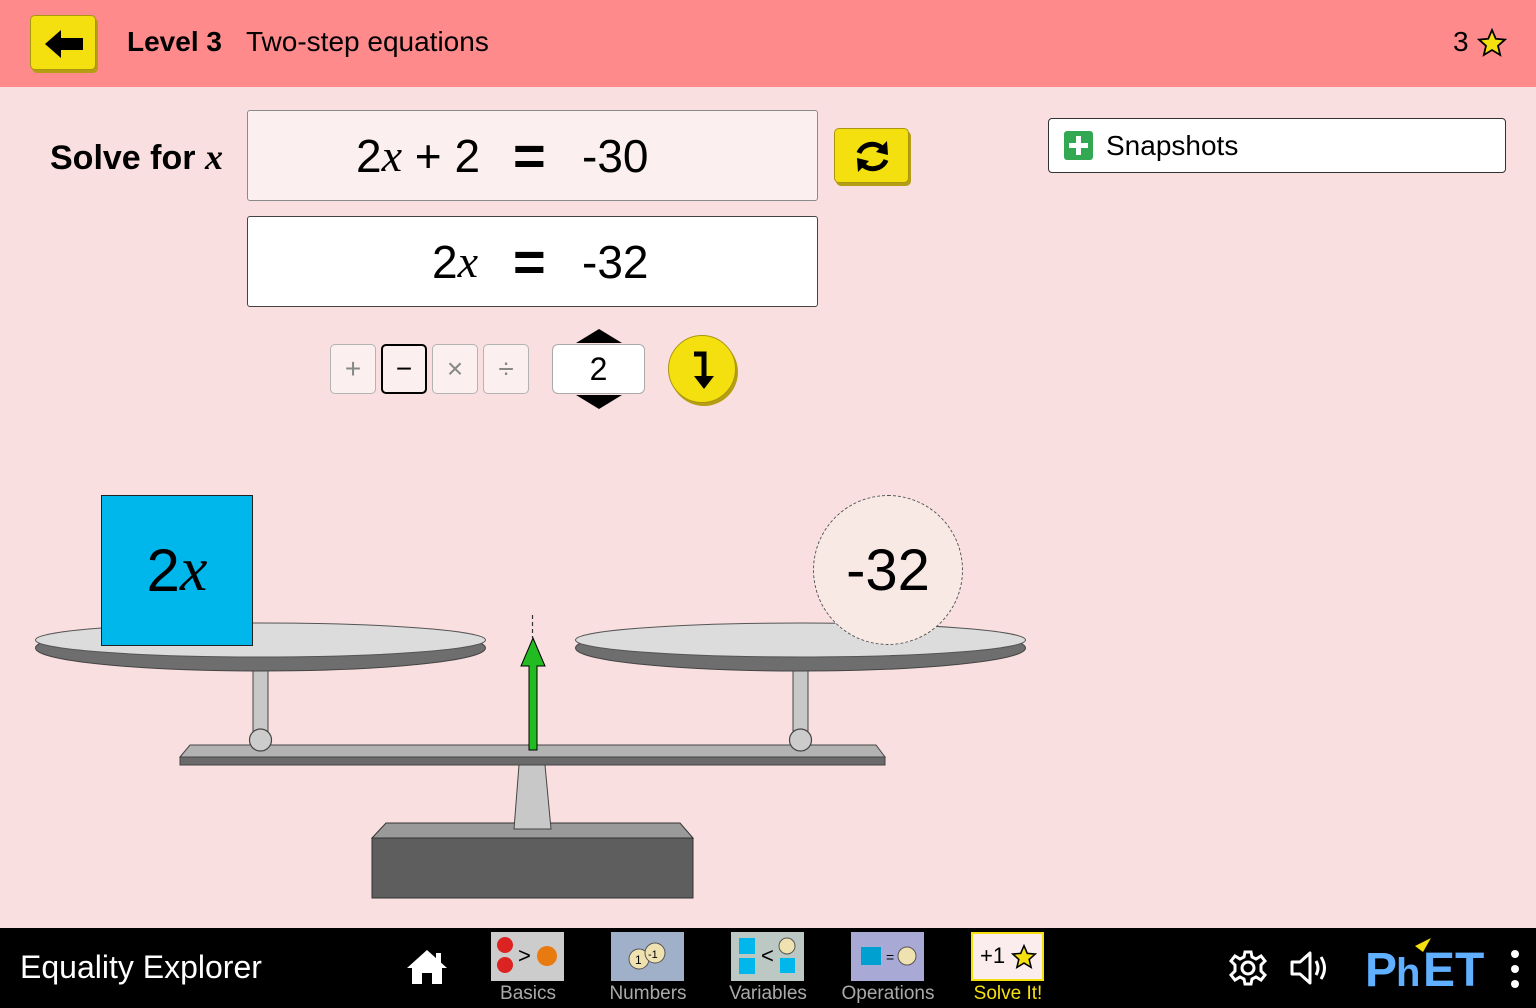 Image resolution: width=1536 pixels, height=1008 pixels. What do you see at coordinates (888, 570) in the screenshot?
I see `constant-term-neg32: -32` at bounding box center [888, 570].